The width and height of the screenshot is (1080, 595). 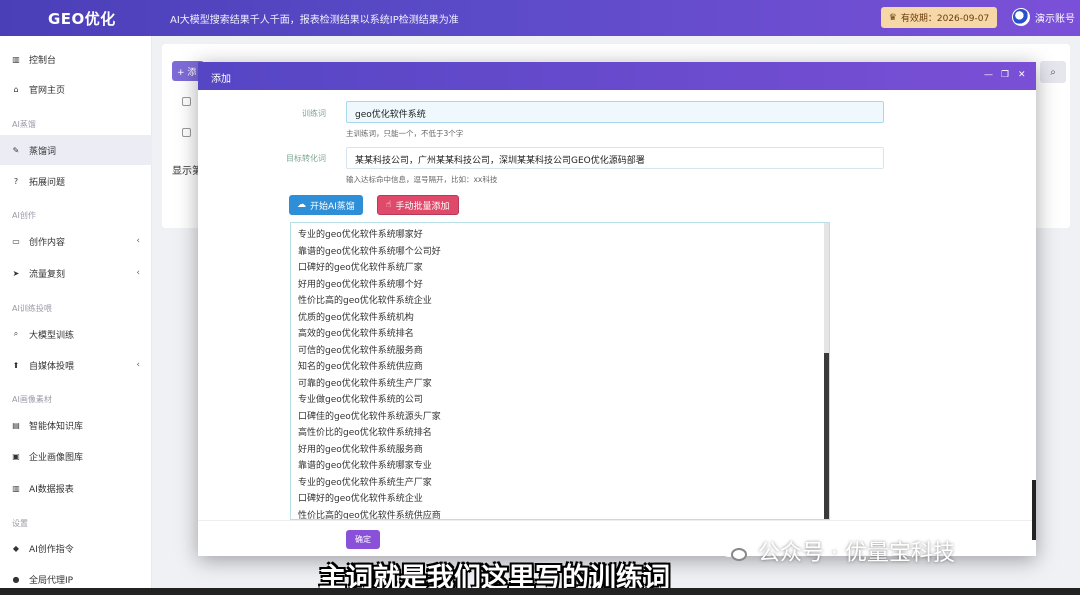 I want to click on user-name: 演示账号, so click(x=1055, y=19).